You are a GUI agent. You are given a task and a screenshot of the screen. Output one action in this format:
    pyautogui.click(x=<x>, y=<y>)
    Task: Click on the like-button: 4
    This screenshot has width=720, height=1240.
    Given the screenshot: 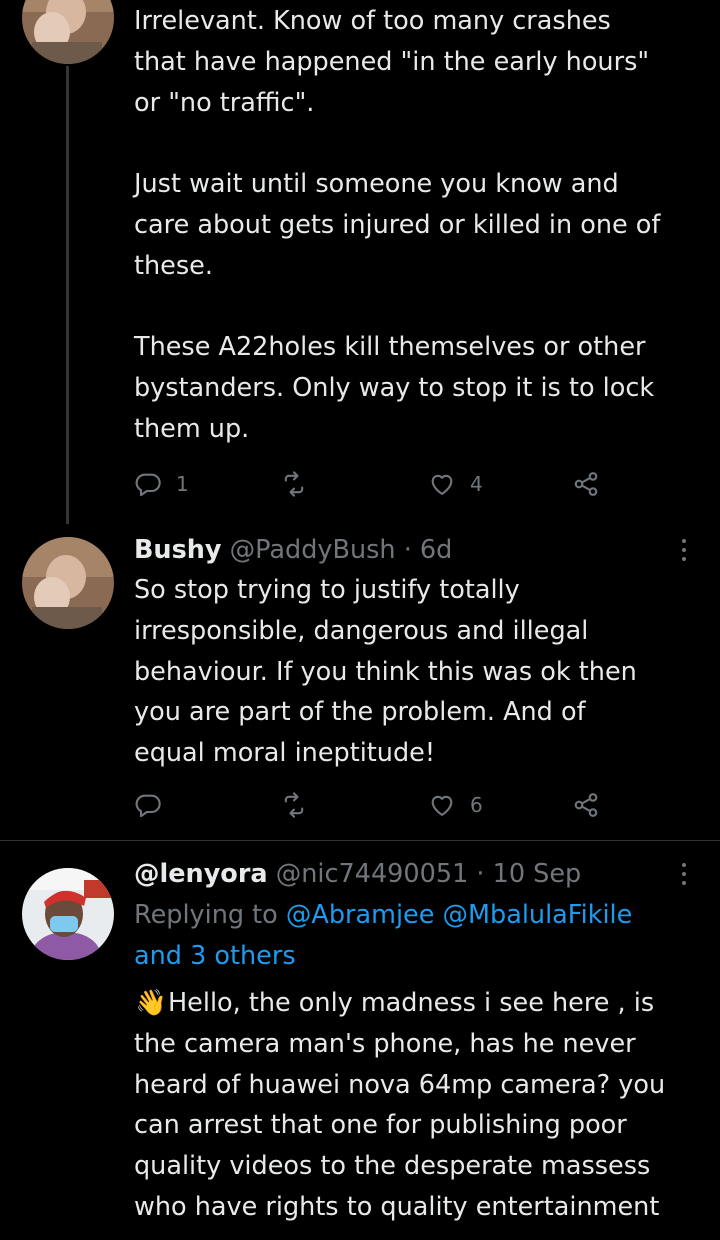 What is the action you would take?
    pyautogui.click(x=455, y=484)
    